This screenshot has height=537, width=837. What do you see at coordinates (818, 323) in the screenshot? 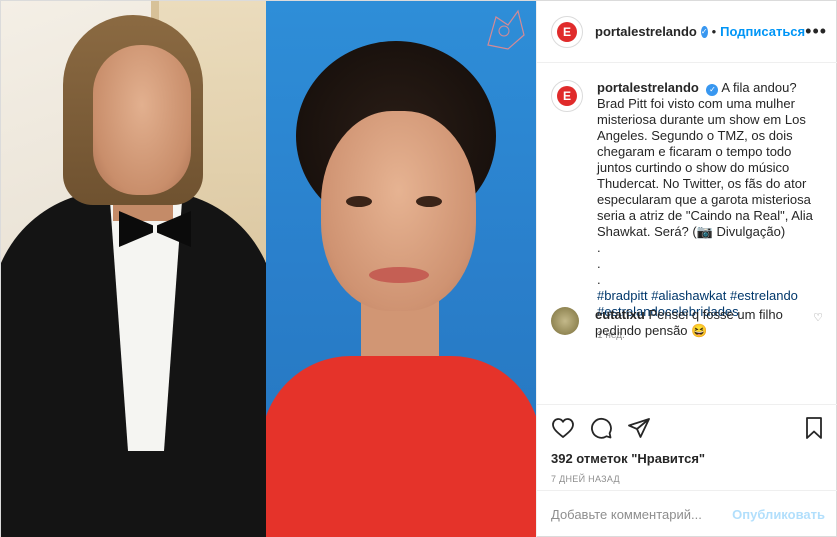
I see `comment-like-icon: ♡` at bounding box center [818, 323].